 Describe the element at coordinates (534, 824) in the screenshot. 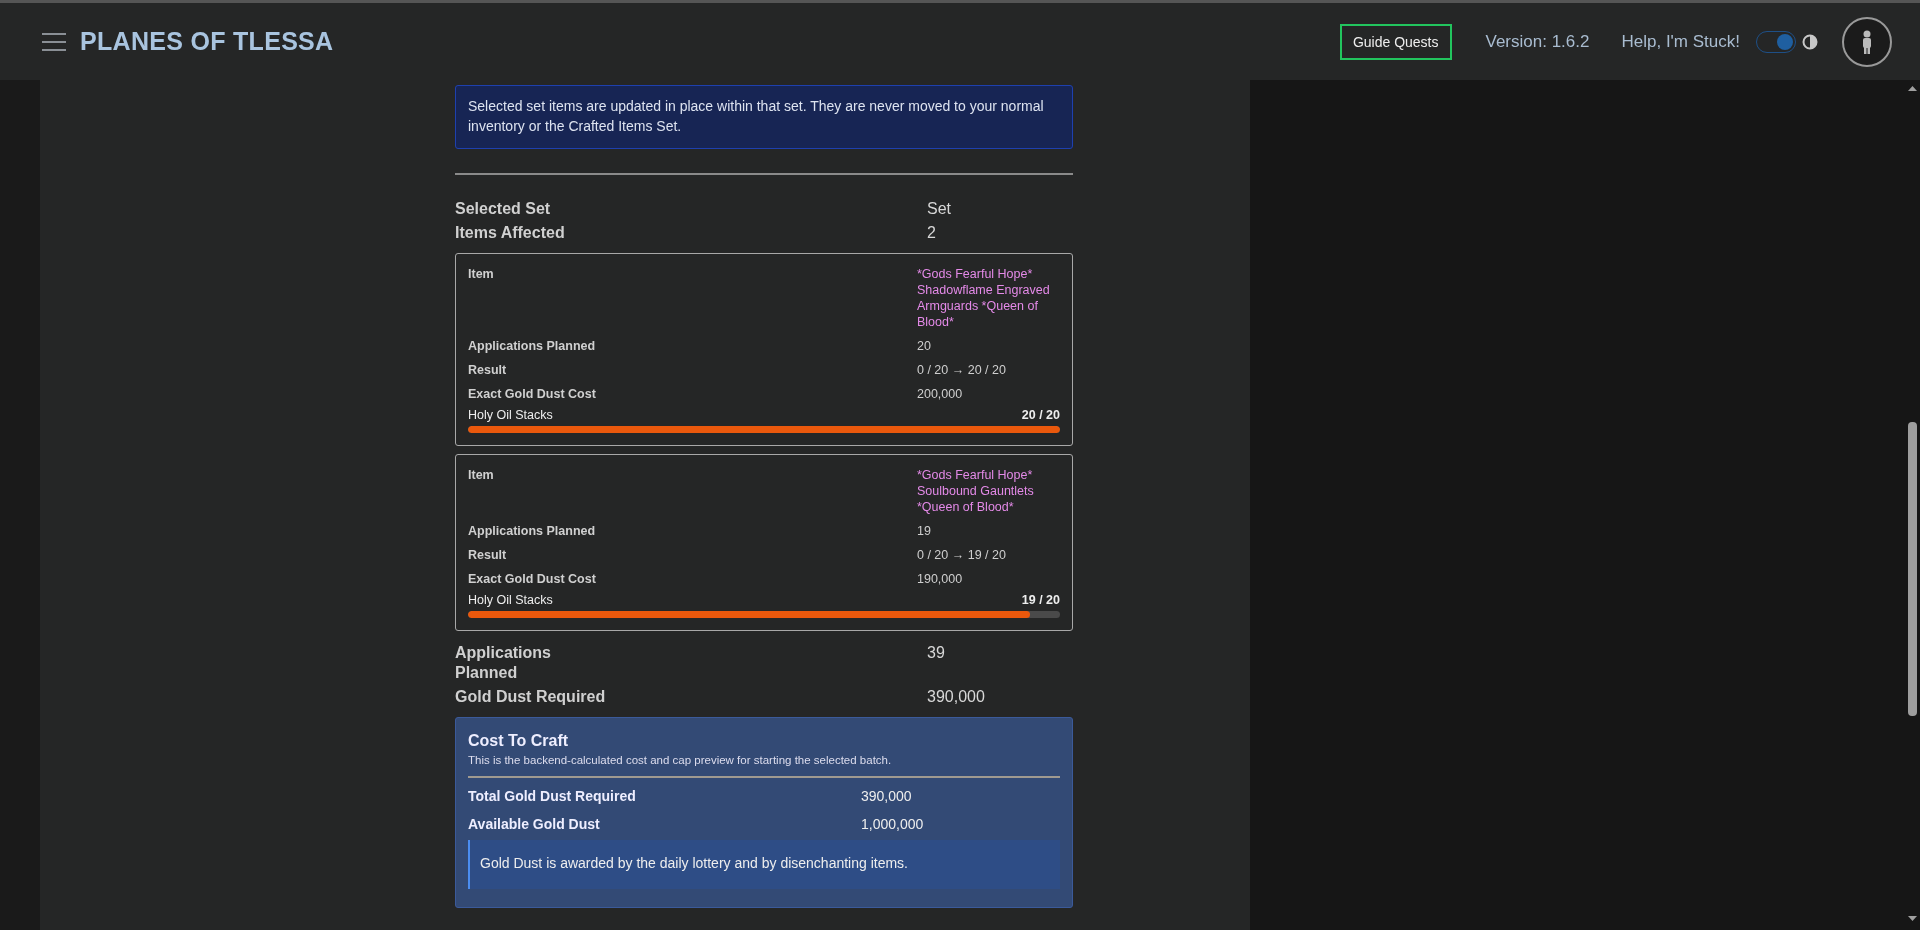

I see `field-label: Available Gold Dust` at that location.